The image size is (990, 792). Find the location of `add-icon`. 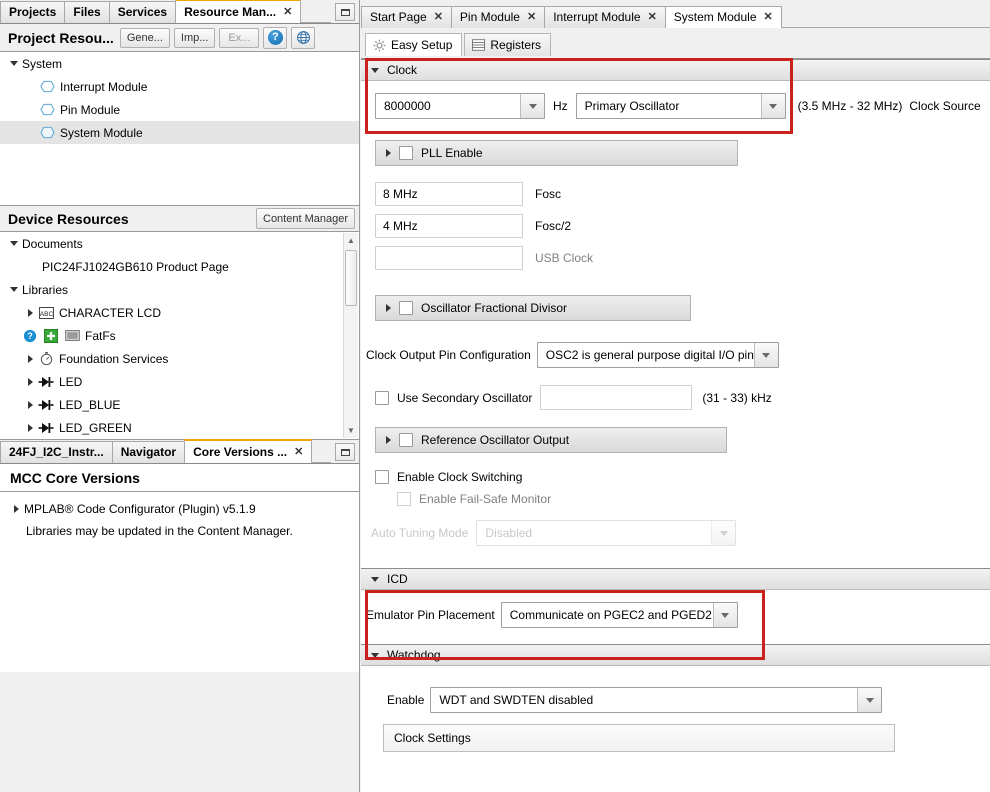

add-icon is located at coordinates (51, 335).